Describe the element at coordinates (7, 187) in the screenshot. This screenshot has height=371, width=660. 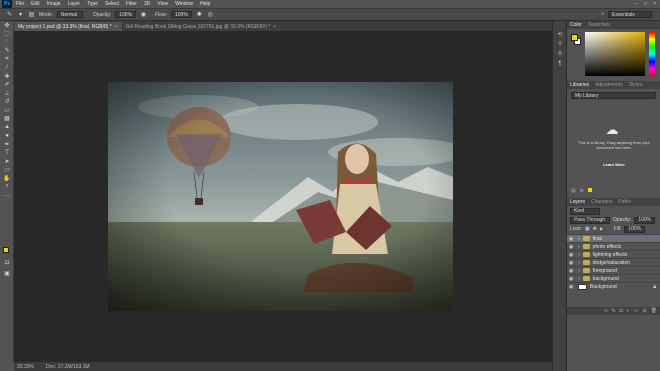
I see `zoom-tool-icon: ⌕` at that location.